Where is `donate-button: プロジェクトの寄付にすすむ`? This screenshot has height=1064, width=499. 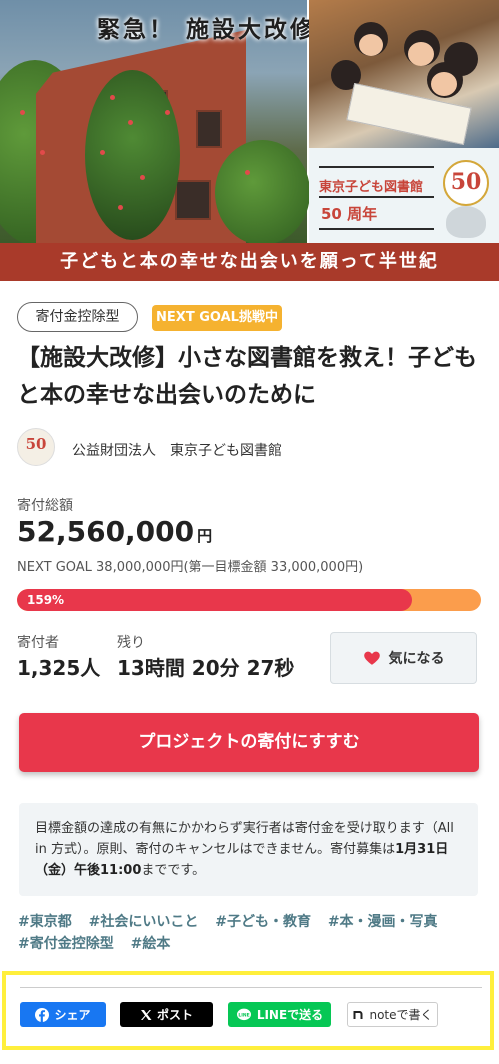
donate-button: プロジェクトの寄付にすすむ is located at coordinates (249, 742).